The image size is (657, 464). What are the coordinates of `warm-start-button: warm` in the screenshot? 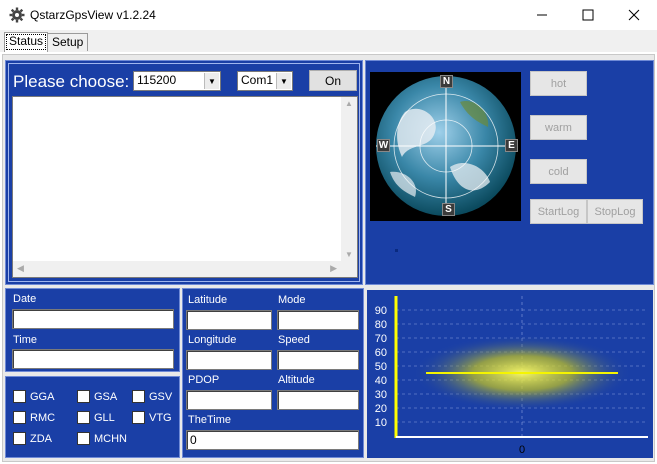 It's located at (558, 127).